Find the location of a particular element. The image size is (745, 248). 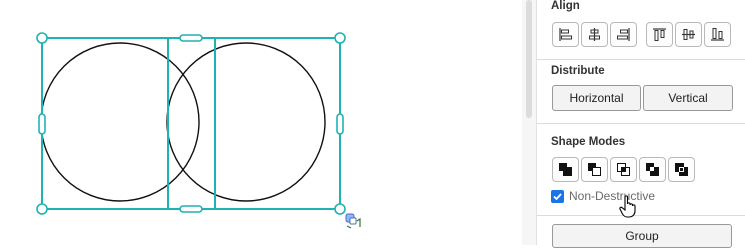

divide-button is located at coordinates (681, 169).